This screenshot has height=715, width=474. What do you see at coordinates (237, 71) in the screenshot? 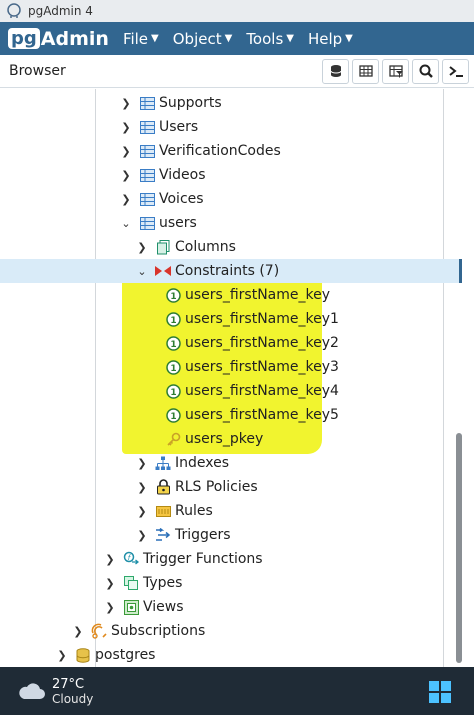
I see `browser-toolbar: Browser` at bounding box center [237, 71].